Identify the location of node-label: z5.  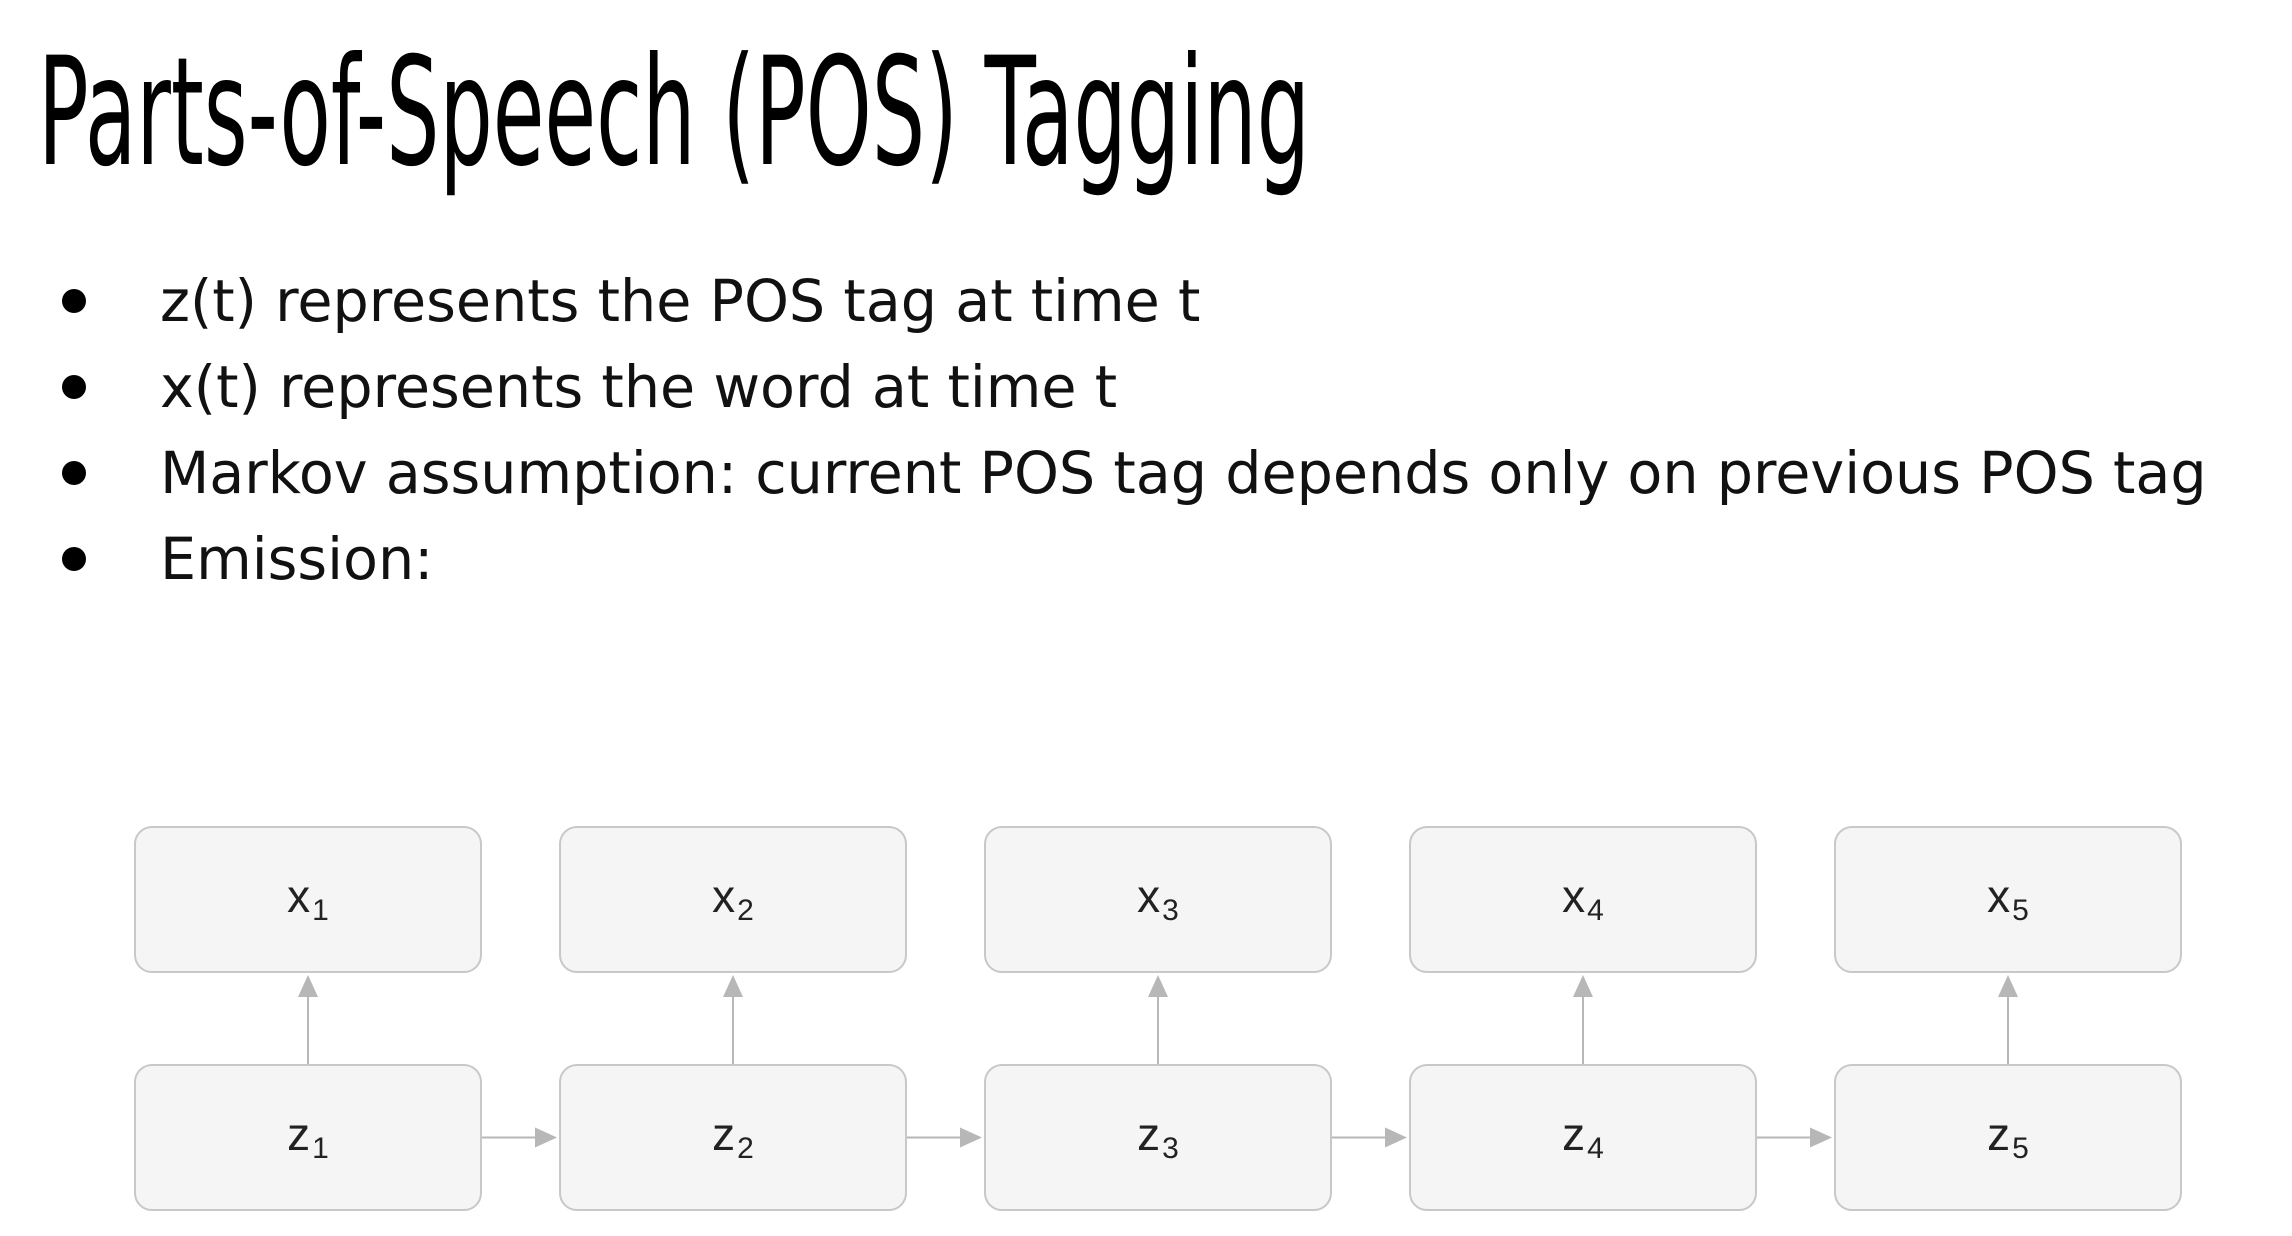
(2008, 1136).